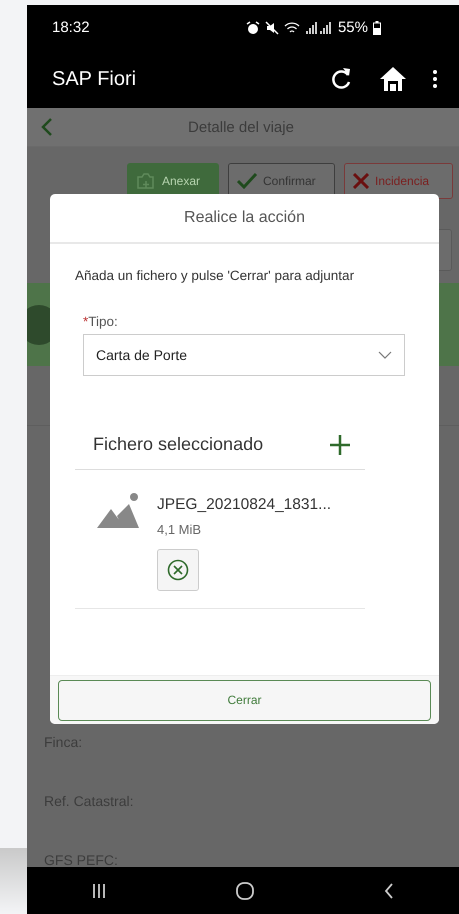 This screenshot has width=459, height=914. I want to click on checkmark-icon, so click(247, 181).